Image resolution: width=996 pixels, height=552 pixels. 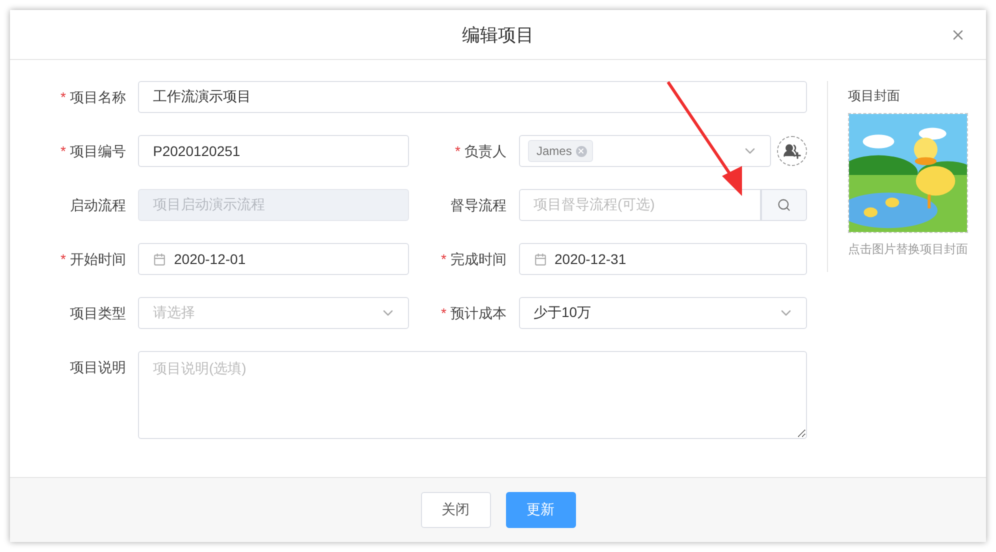 What do you see at coordinates (792, 151) in the screenshot?
I see `add-user-icon` at bounding box center [792, 151].